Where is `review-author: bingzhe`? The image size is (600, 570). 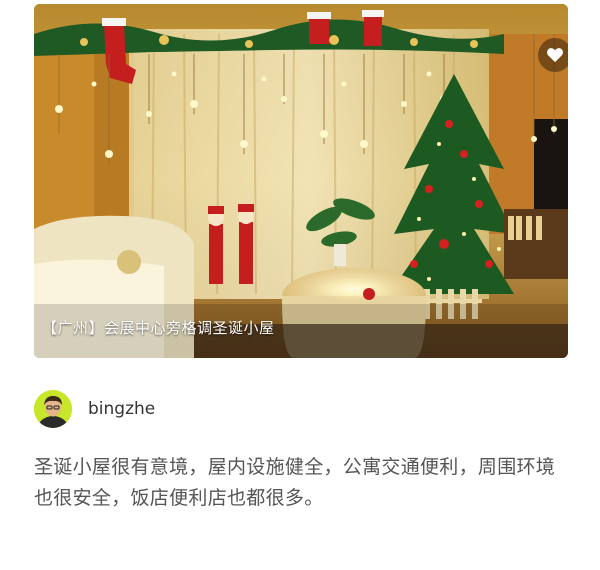
review-author: bingzhe is located at coordinates (94, 409).